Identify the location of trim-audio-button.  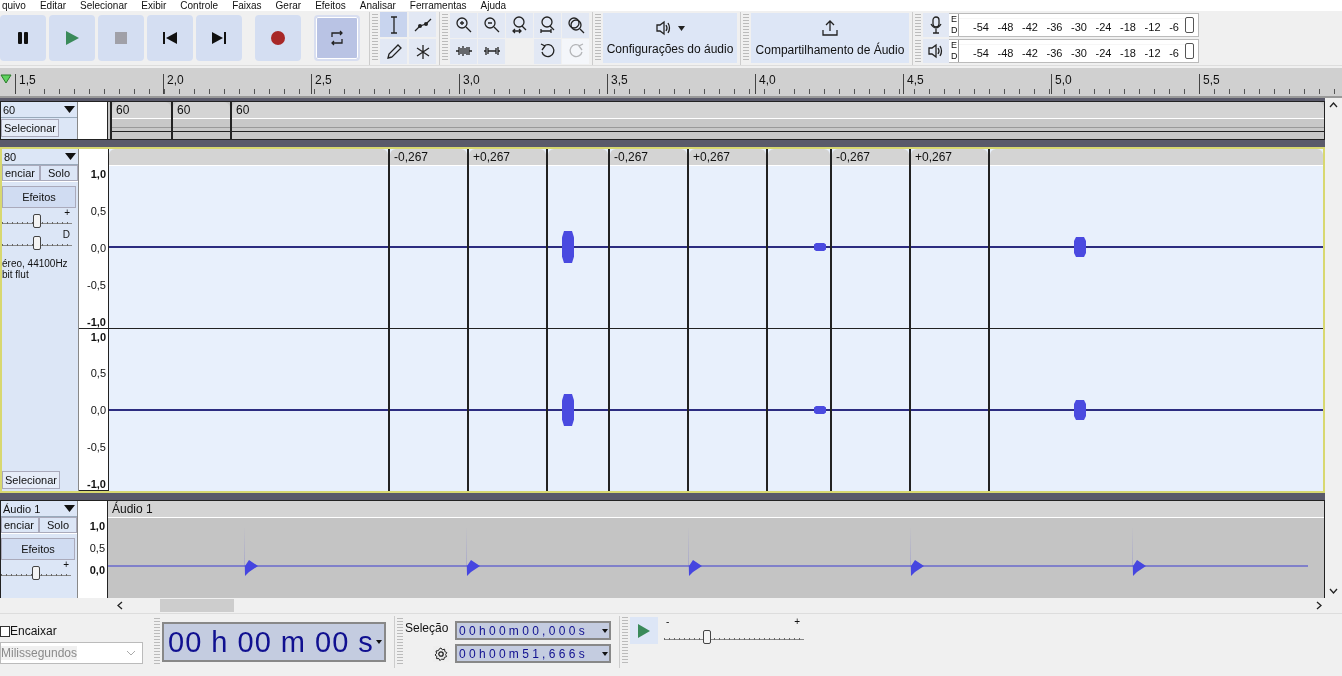
(463, 51).